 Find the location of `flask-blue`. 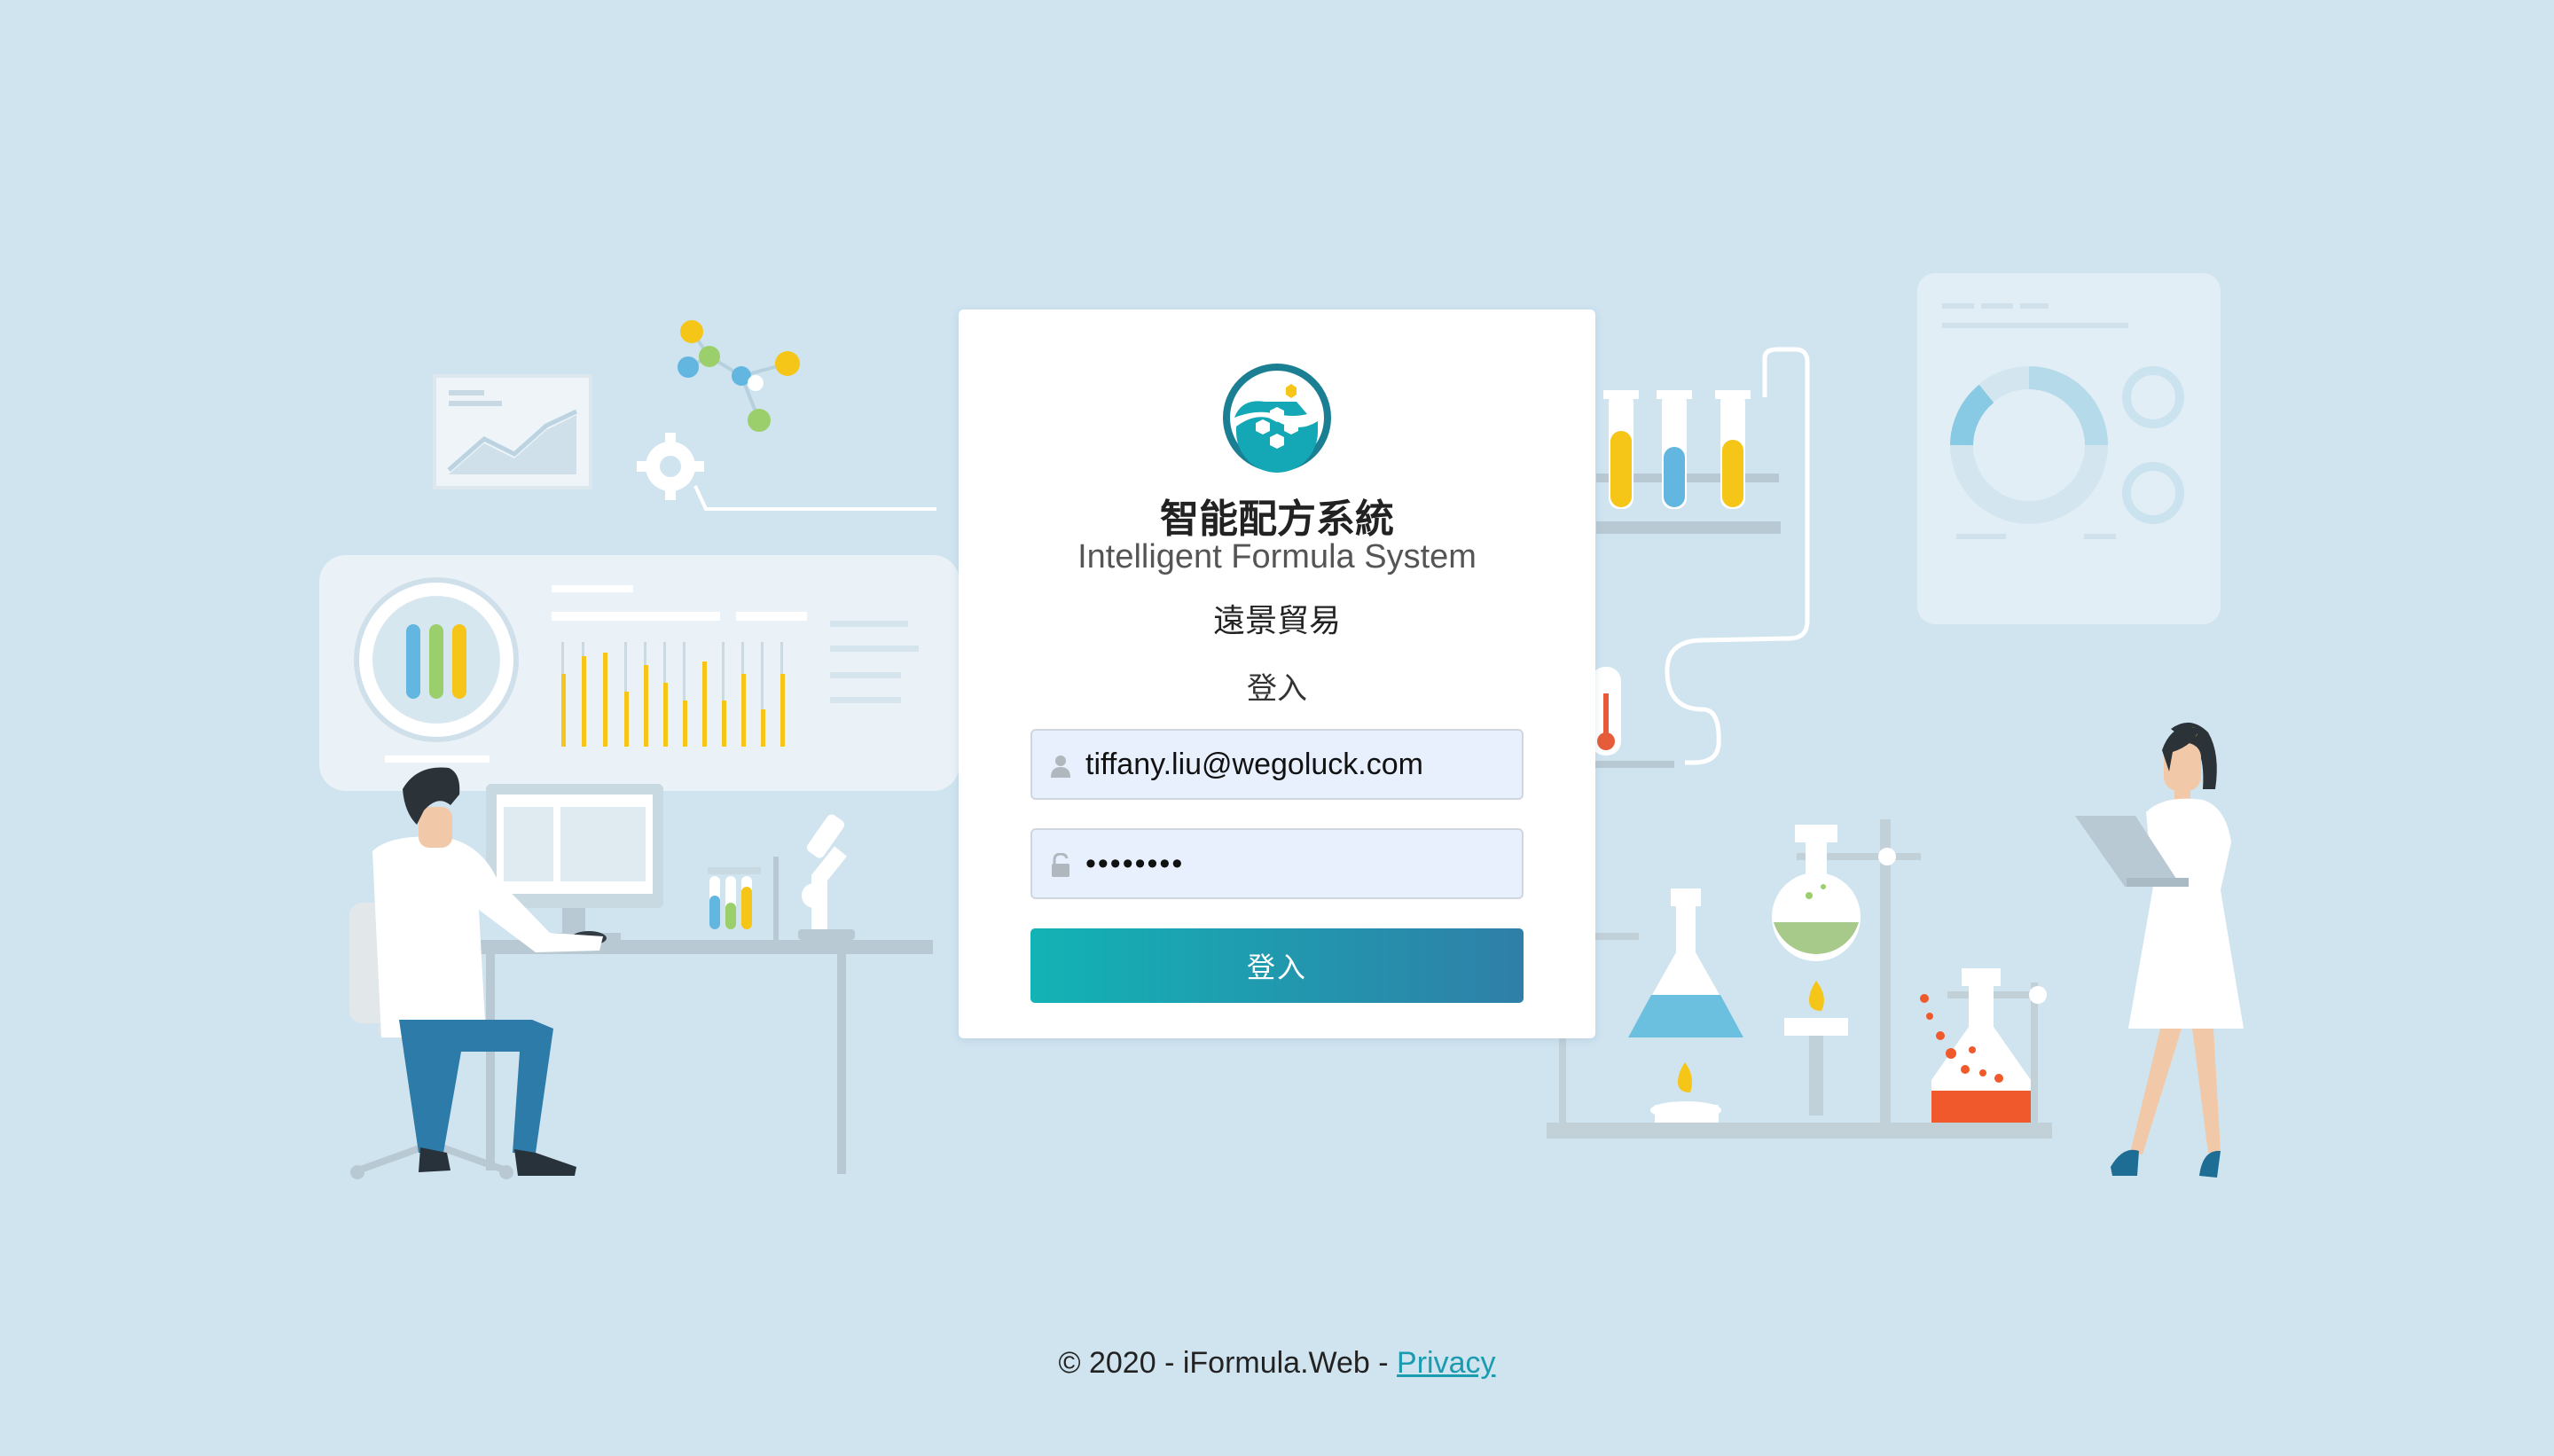

flask-blue is located at coordinates (1685, 1005).